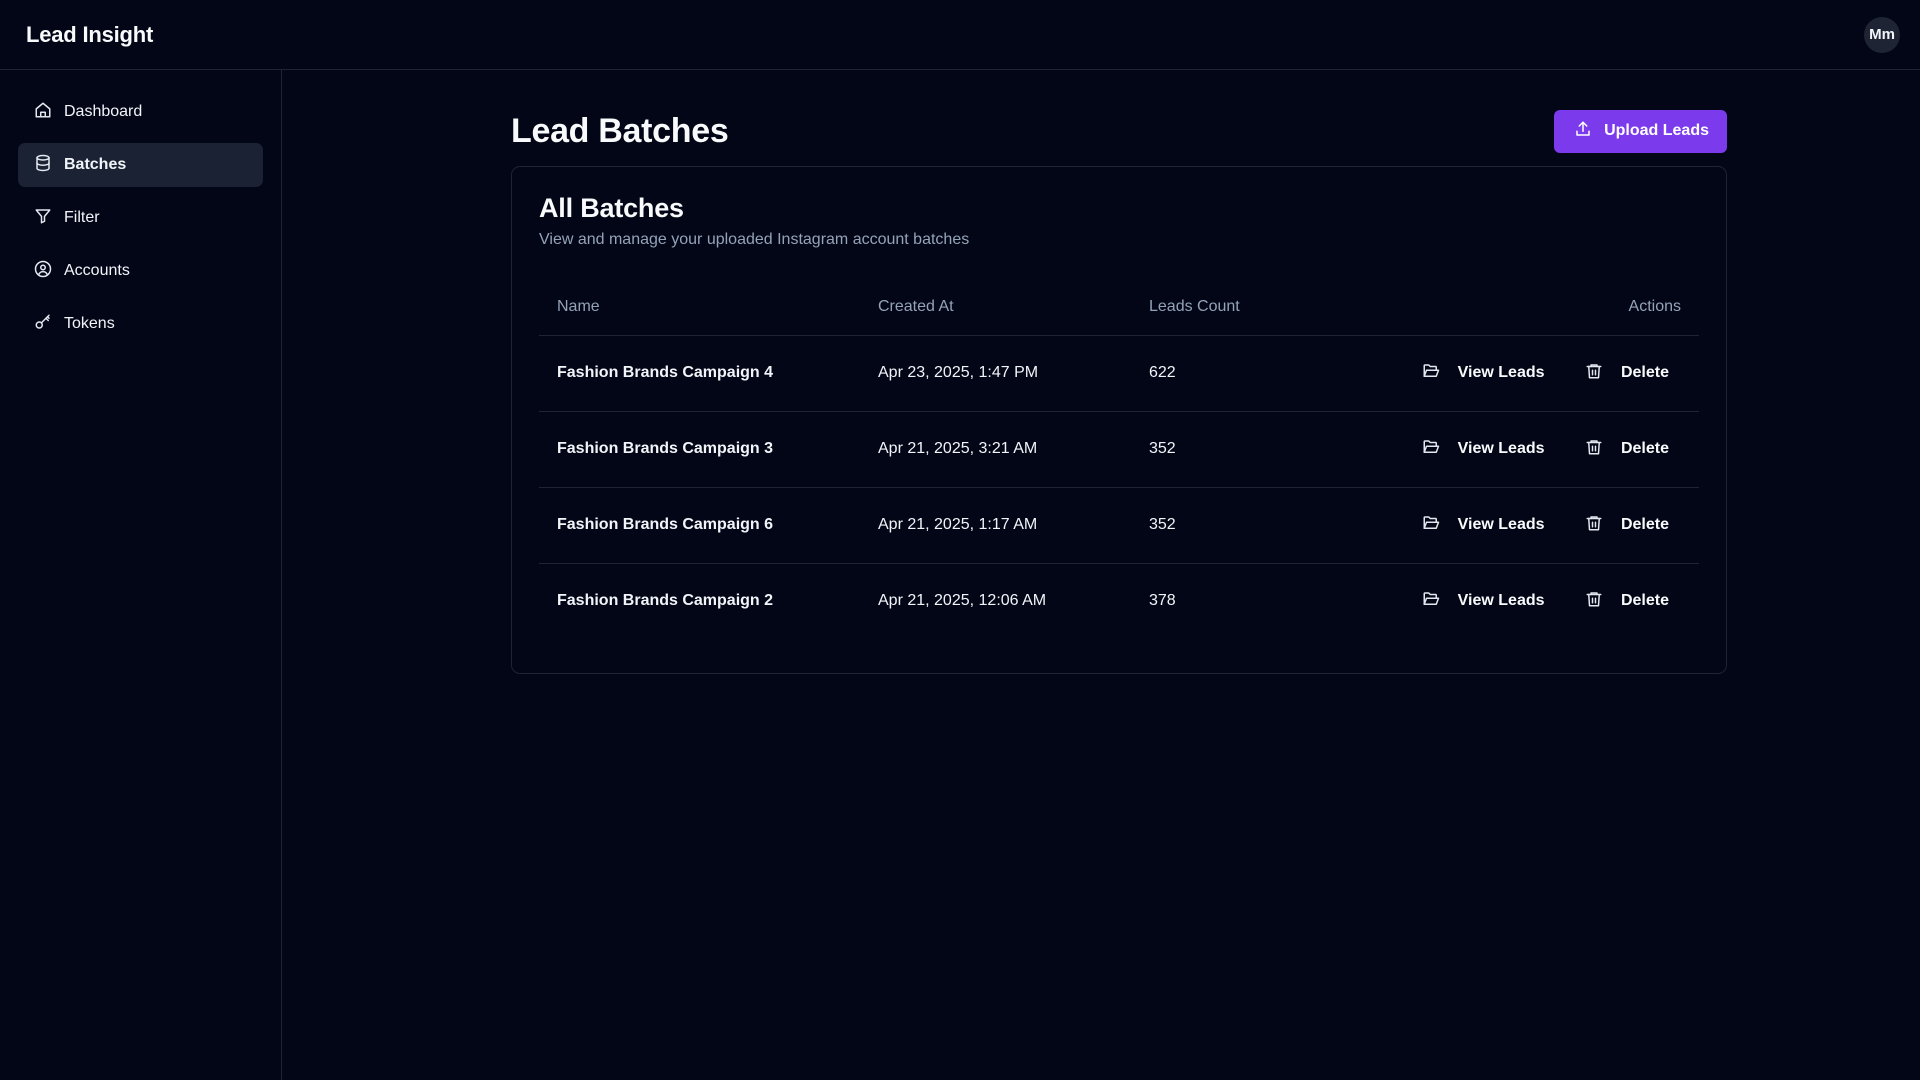  Describe the element at coordinates (620, 130) in the screenshot. I see `page-title: Lead Batches` at that location.